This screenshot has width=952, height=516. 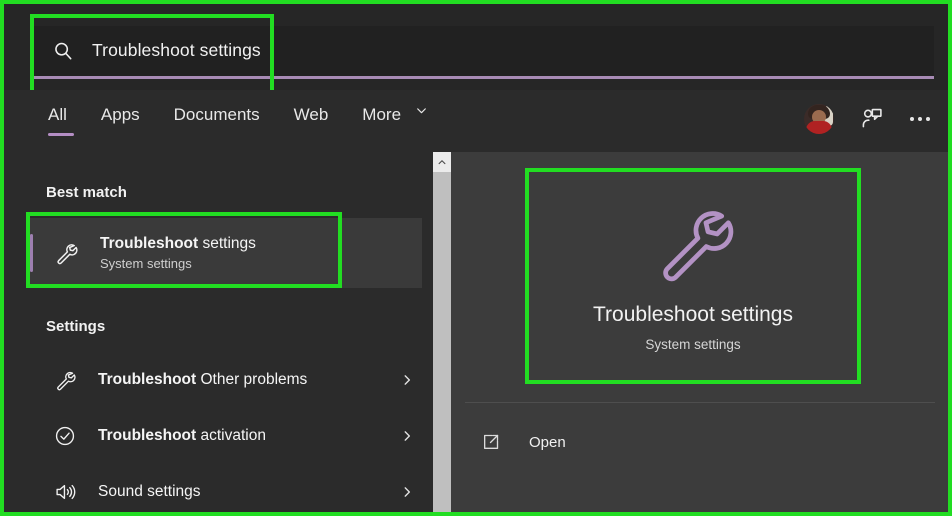 I want to click on search-icon, so click(x=63, y=51).